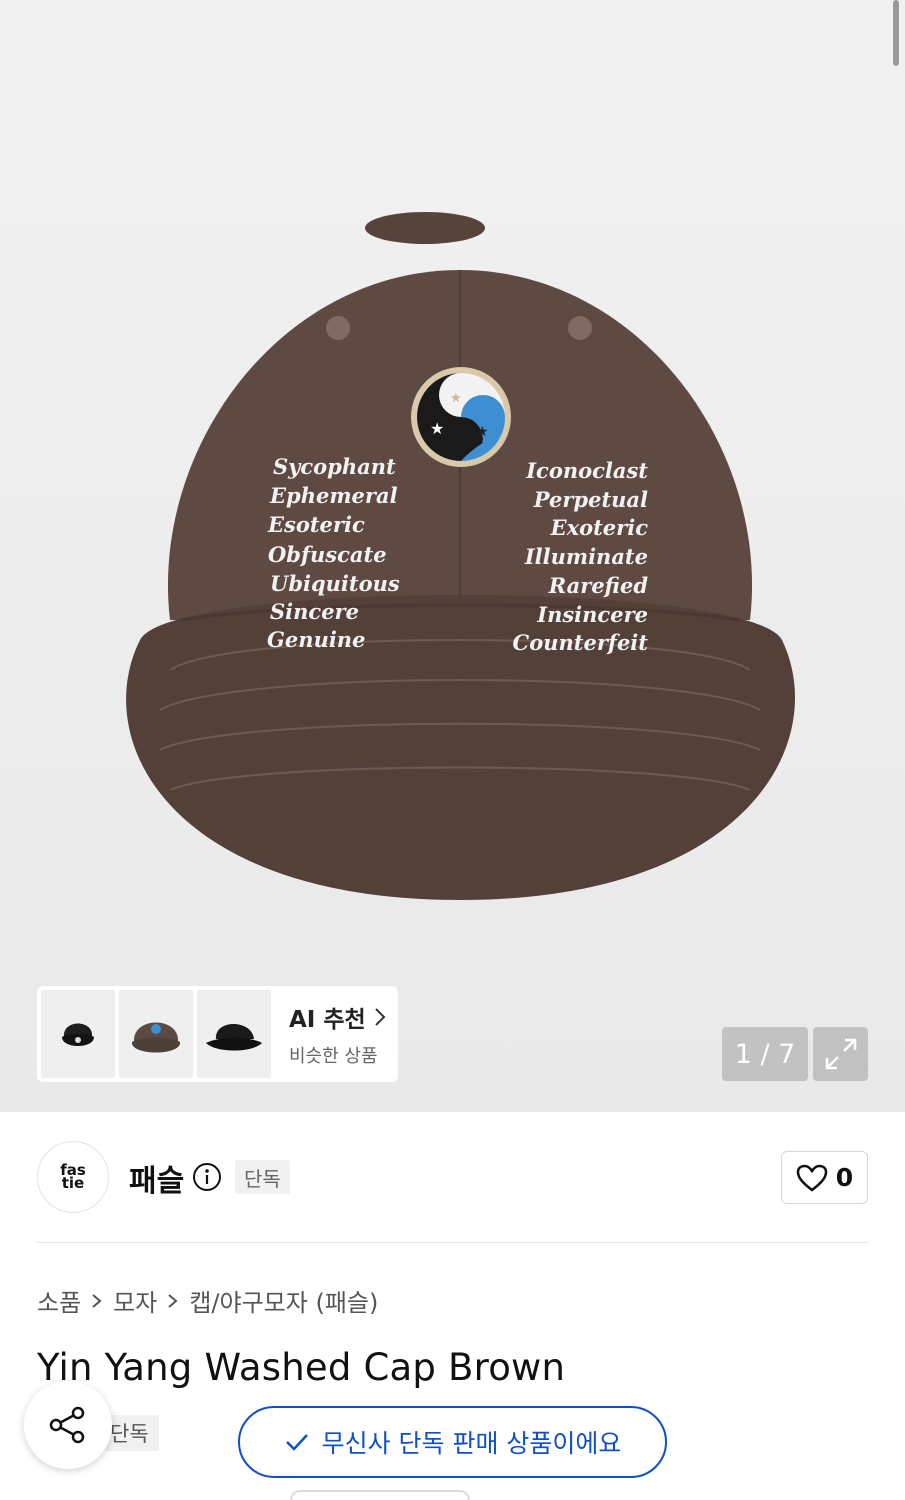 This screenshot has width=905, height=1500. Describe the element at coordinates (207, 1177) in the screenshot. I see `info-icon` at that location.